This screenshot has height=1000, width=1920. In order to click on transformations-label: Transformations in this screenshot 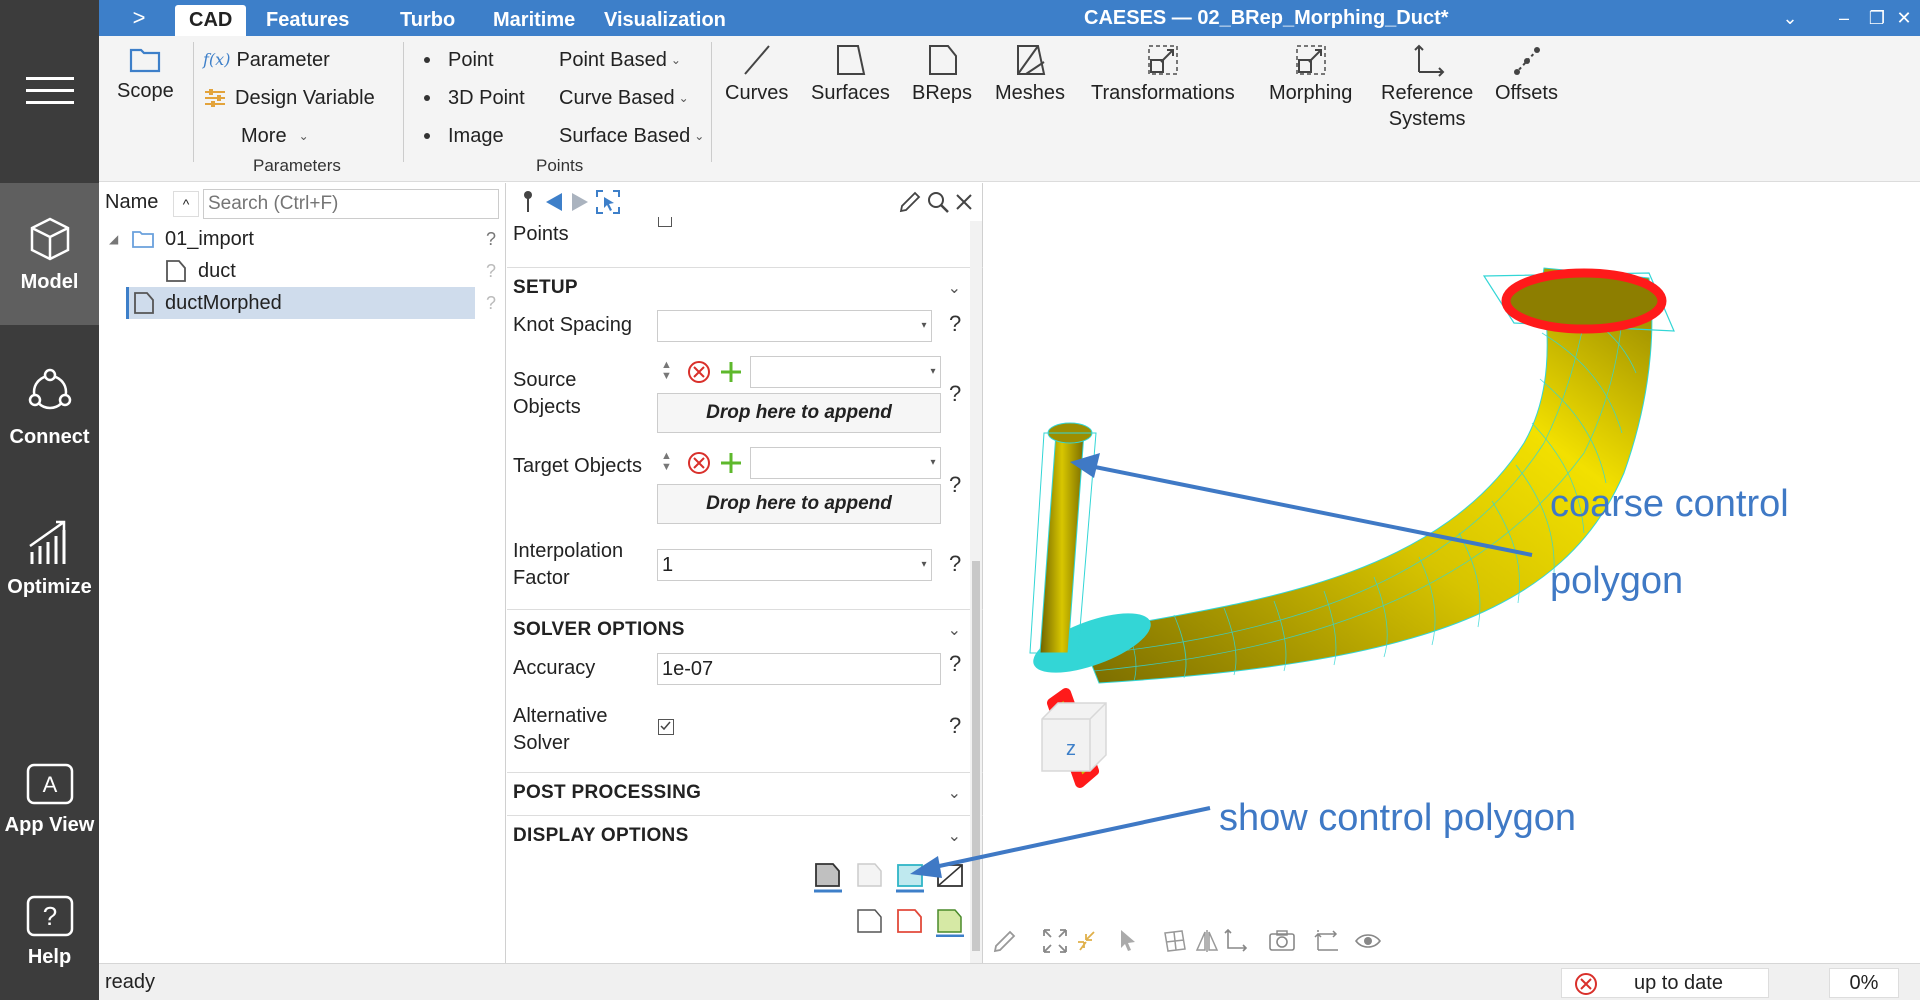, I will do `click(1163, 93)`.